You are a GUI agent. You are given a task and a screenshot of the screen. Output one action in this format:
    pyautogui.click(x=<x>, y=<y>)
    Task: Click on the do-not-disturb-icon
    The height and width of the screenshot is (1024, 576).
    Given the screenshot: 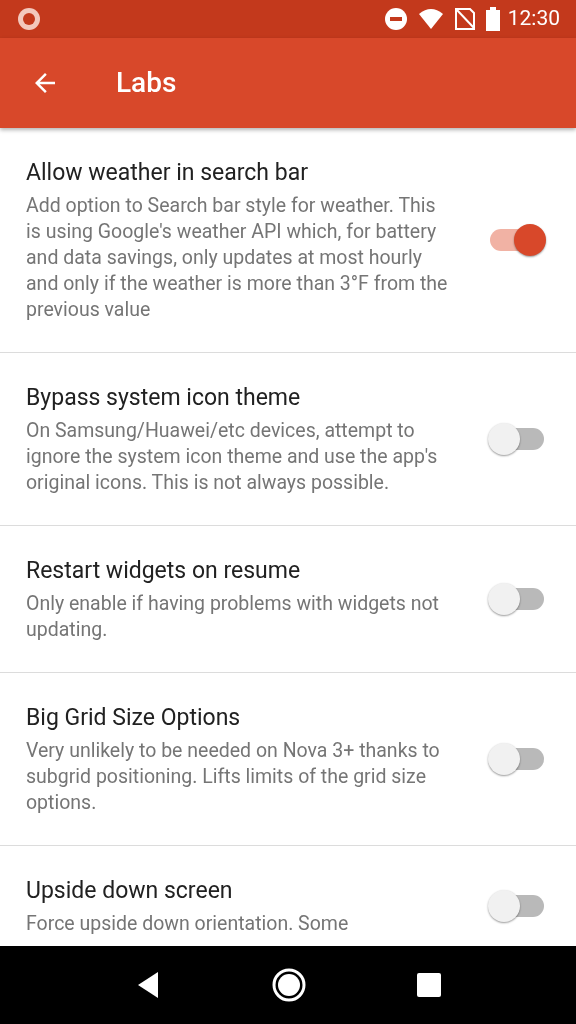 What is the action you would take?
    pyautogui.click(x=395, y=19)
    